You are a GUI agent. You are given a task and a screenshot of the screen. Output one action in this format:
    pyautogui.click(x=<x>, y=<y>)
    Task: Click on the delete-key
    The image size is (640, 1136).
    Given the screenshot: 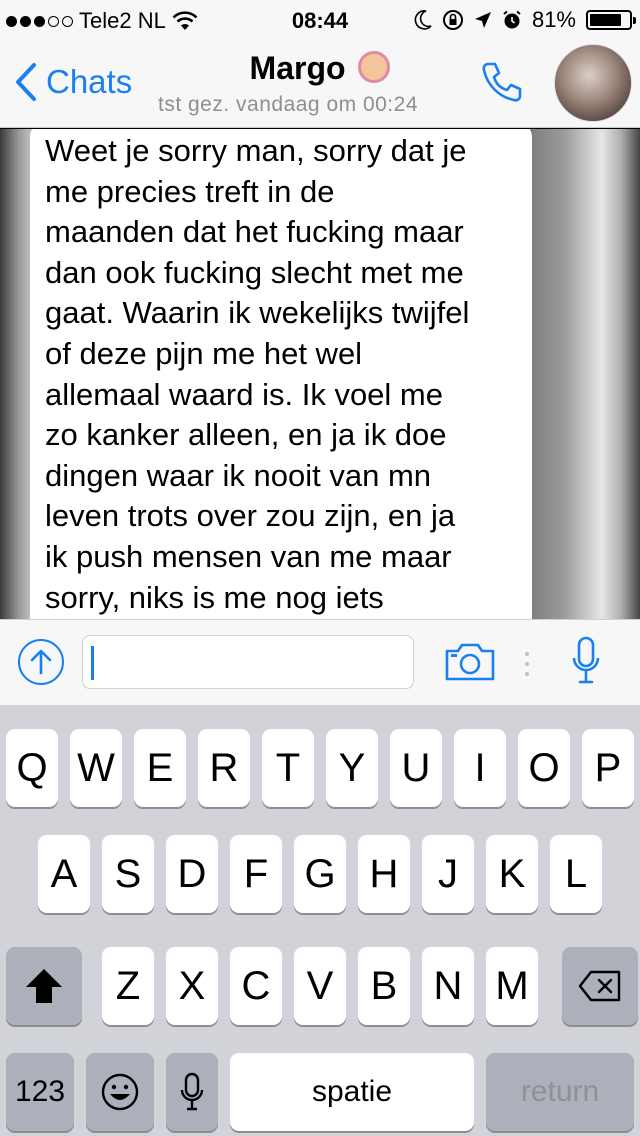 What is the action you would take?
    pyautogui.click(x=600, y=986)
    